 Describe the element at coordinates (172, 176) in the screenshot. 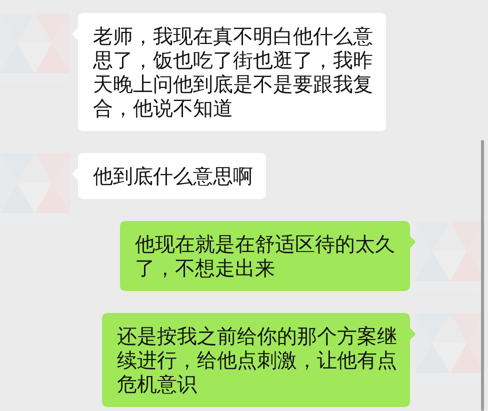

I see `message-bubble: 他到底什么意思啊` at that location.